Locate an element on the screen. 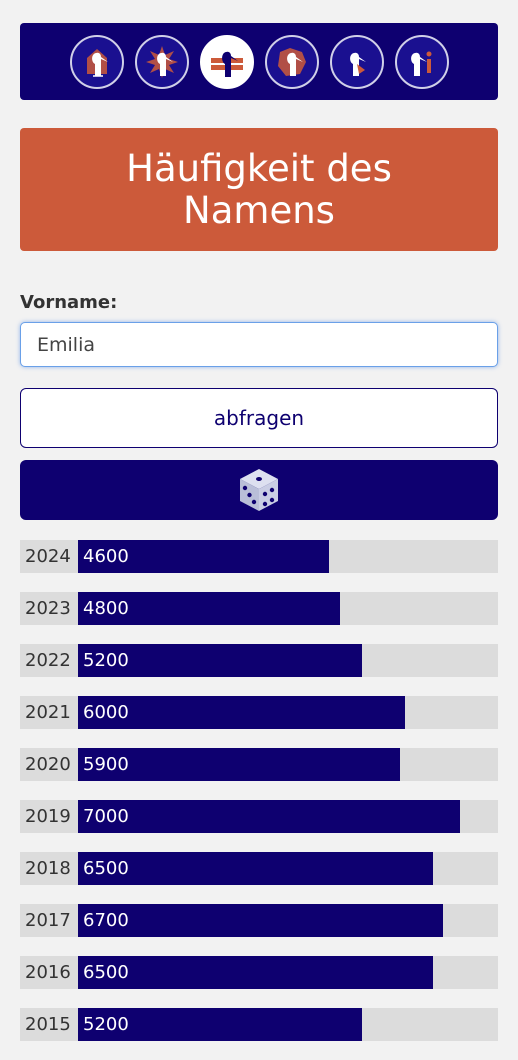 Image resolution: width=518 pixels, height=1060 pixels. page-title: Häufigkeit des Namens is located at coordinates (259, 189).